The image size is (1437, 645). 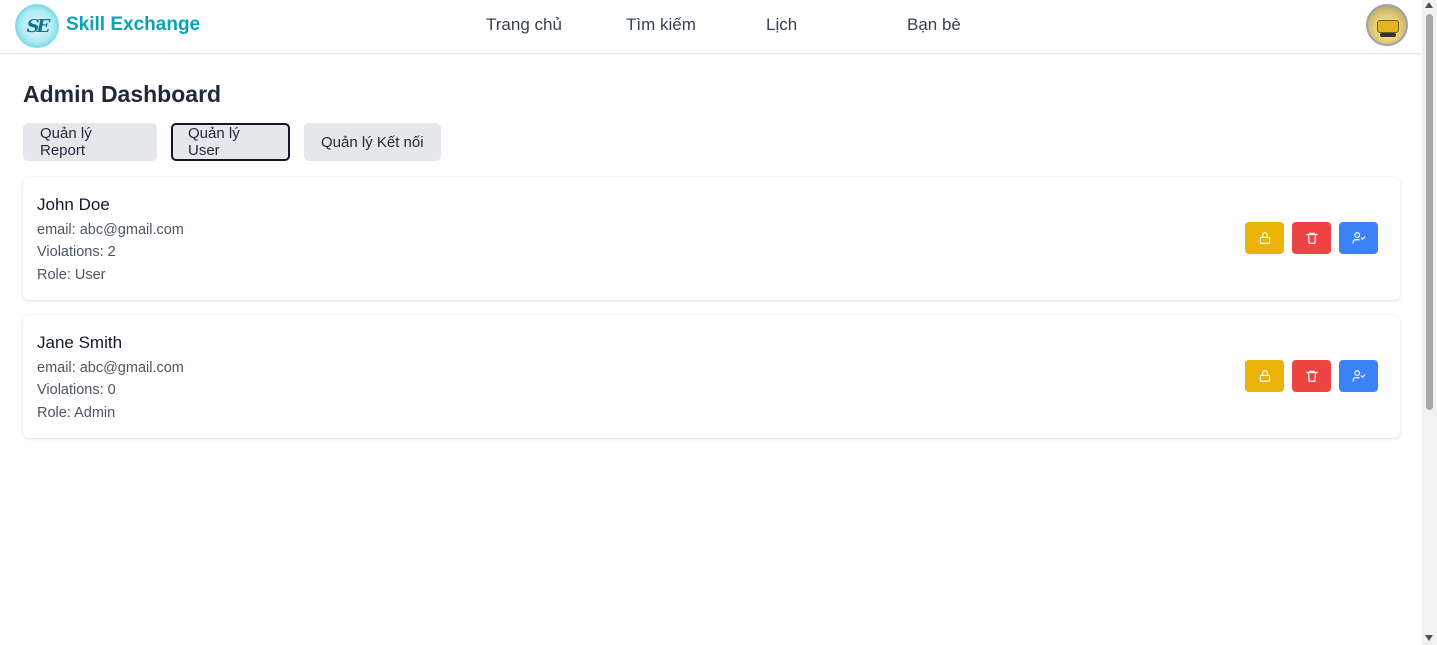 What do you see at coordinates (76, 390) in the screenshot?
I see `user-violations: Violations: 0` at bounding box center [76, 390].